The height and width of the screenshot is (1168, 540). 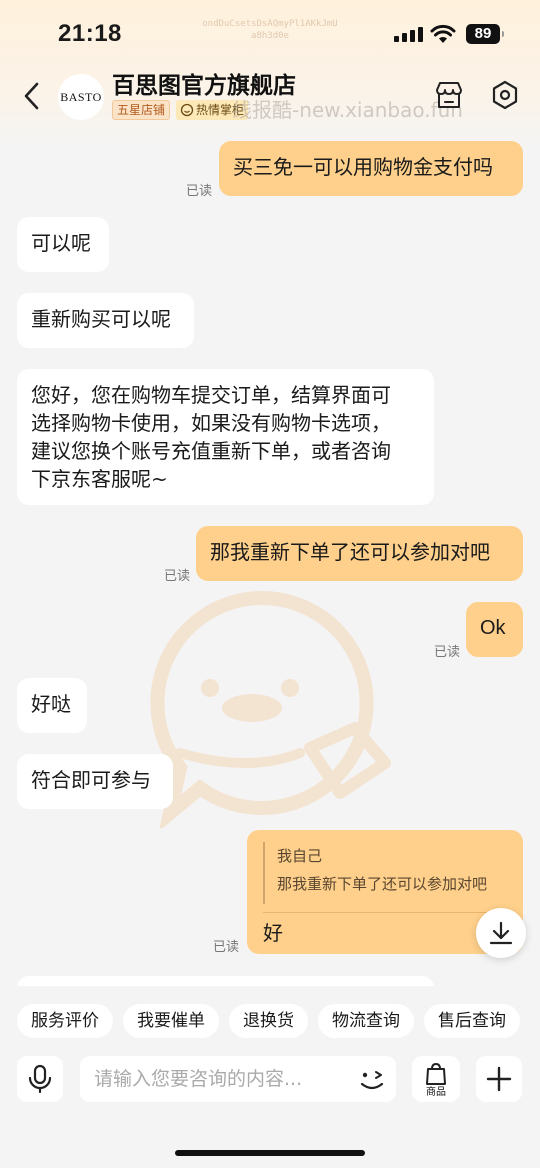 What do you see at coordinates (270, 1109) in the screenshot?
I see `input-bar: 请输入您要咨询的内容... 商品` at bounding box center [270, 1109].